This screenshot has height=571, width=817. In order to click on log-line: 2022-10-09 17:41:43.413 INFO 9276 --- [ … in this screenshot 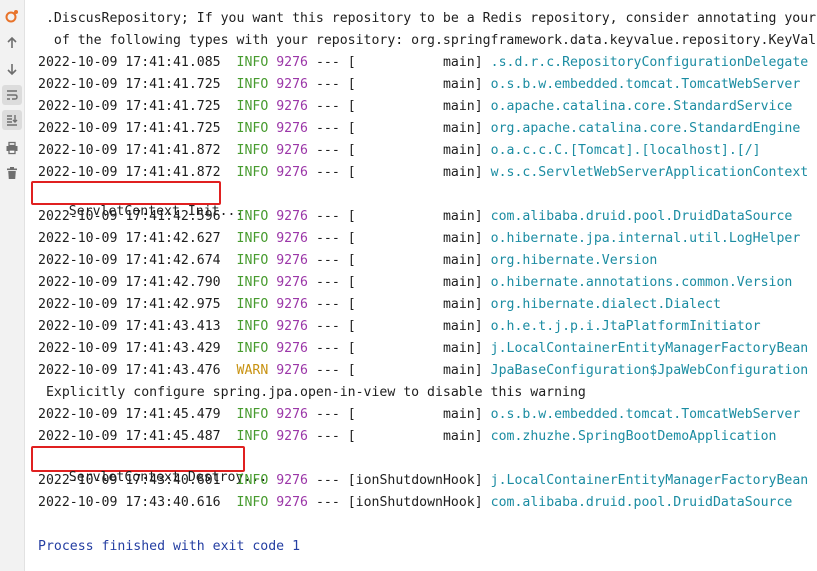, I will do `click(399, 327)`.